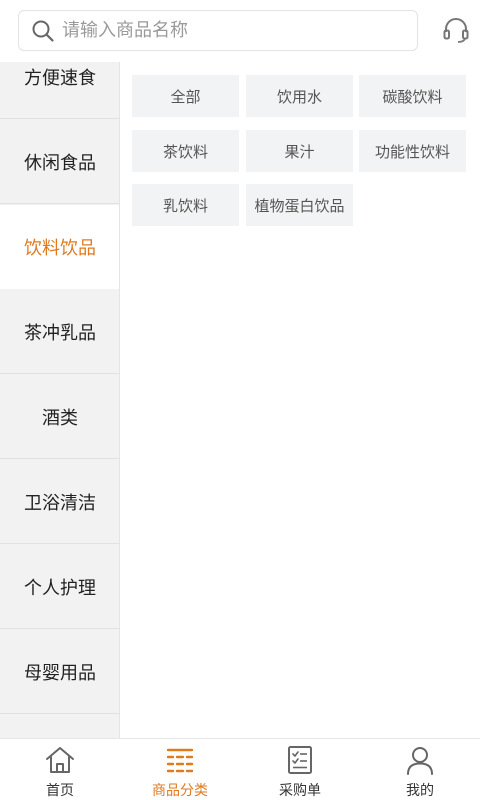 This screenshot has width=480, height=800. What do you see at coordinates (180, 760) in the screenshot?
I see `category-icon` at bounding box center [180, 760].